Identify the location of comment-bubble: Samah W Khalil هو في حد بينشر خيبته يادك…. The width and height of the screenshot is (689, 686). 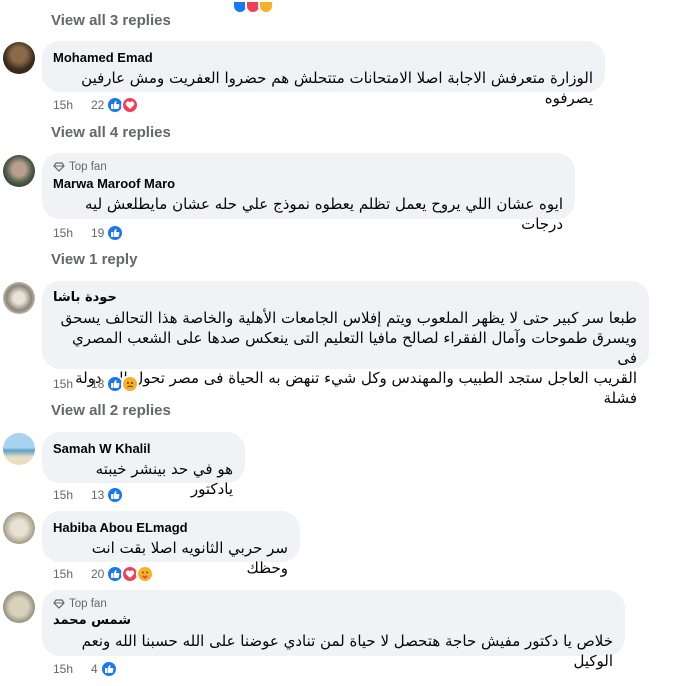
(143, 465).